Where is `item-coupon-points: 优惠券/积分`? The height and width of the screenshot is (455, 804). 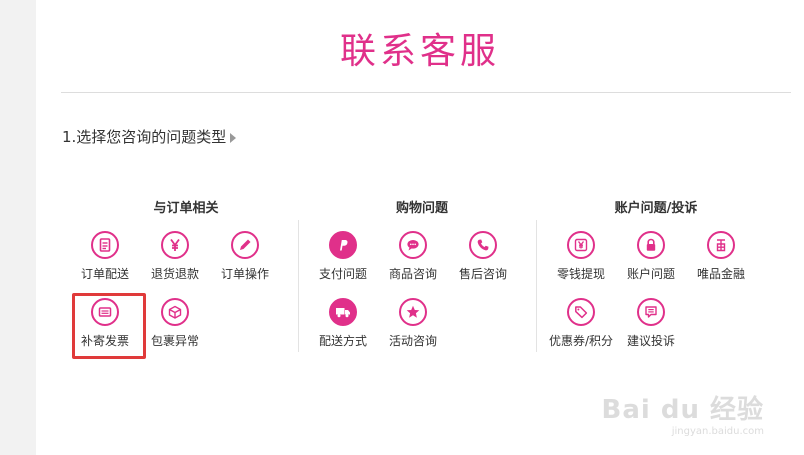
item-coupon-points: 优惠券/积分 is located at coordinates (581, 323).